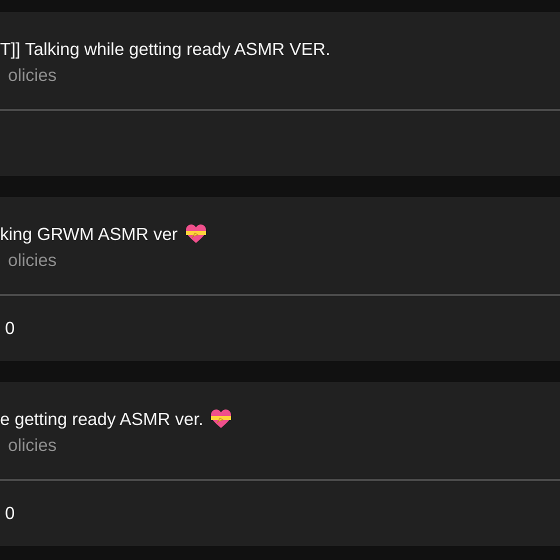 This screenshot has height=560, width=560. Describe the element at coordinates (102, 420) in the screenshot. I see `video-title: e getting ready ASMR ver.` at that location.